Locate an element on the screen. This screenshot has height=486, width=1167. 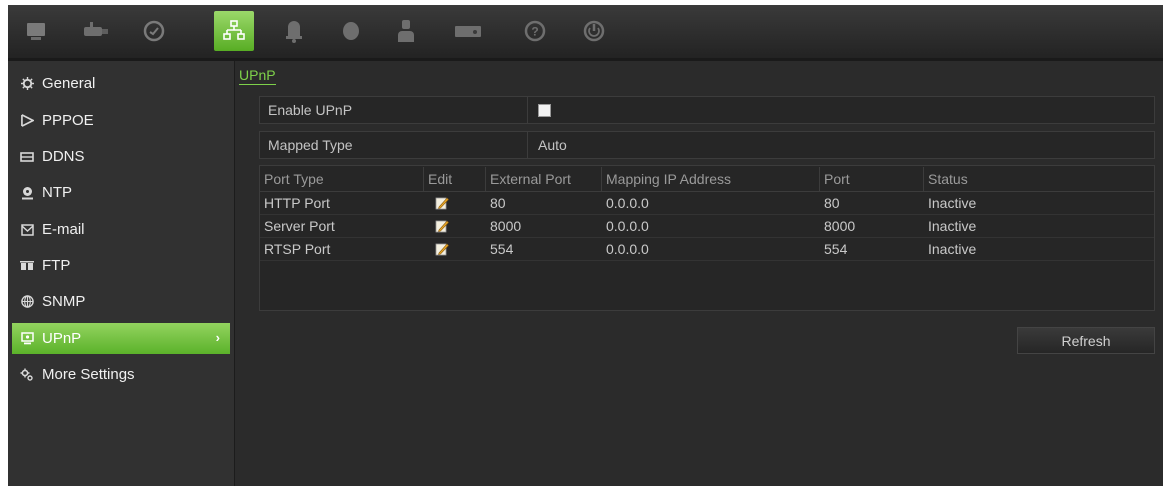
ftp-icon is located at coordinates (27, 266).